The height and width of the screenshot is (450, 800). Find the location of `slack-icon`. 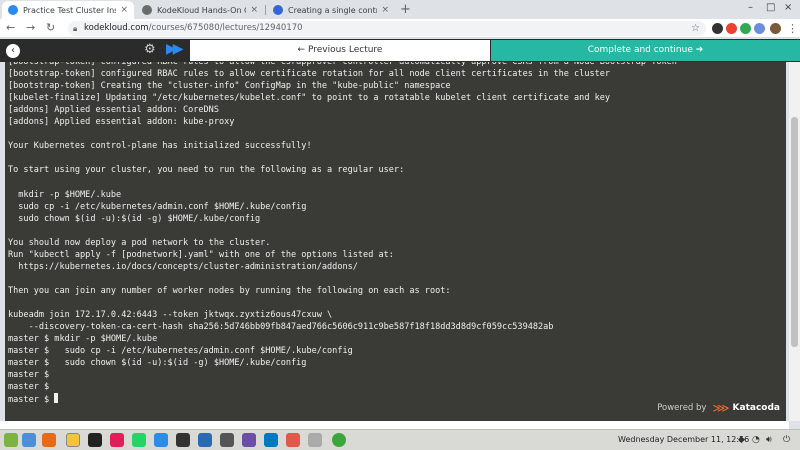

slack-icon is located at coordinates (117, 440).